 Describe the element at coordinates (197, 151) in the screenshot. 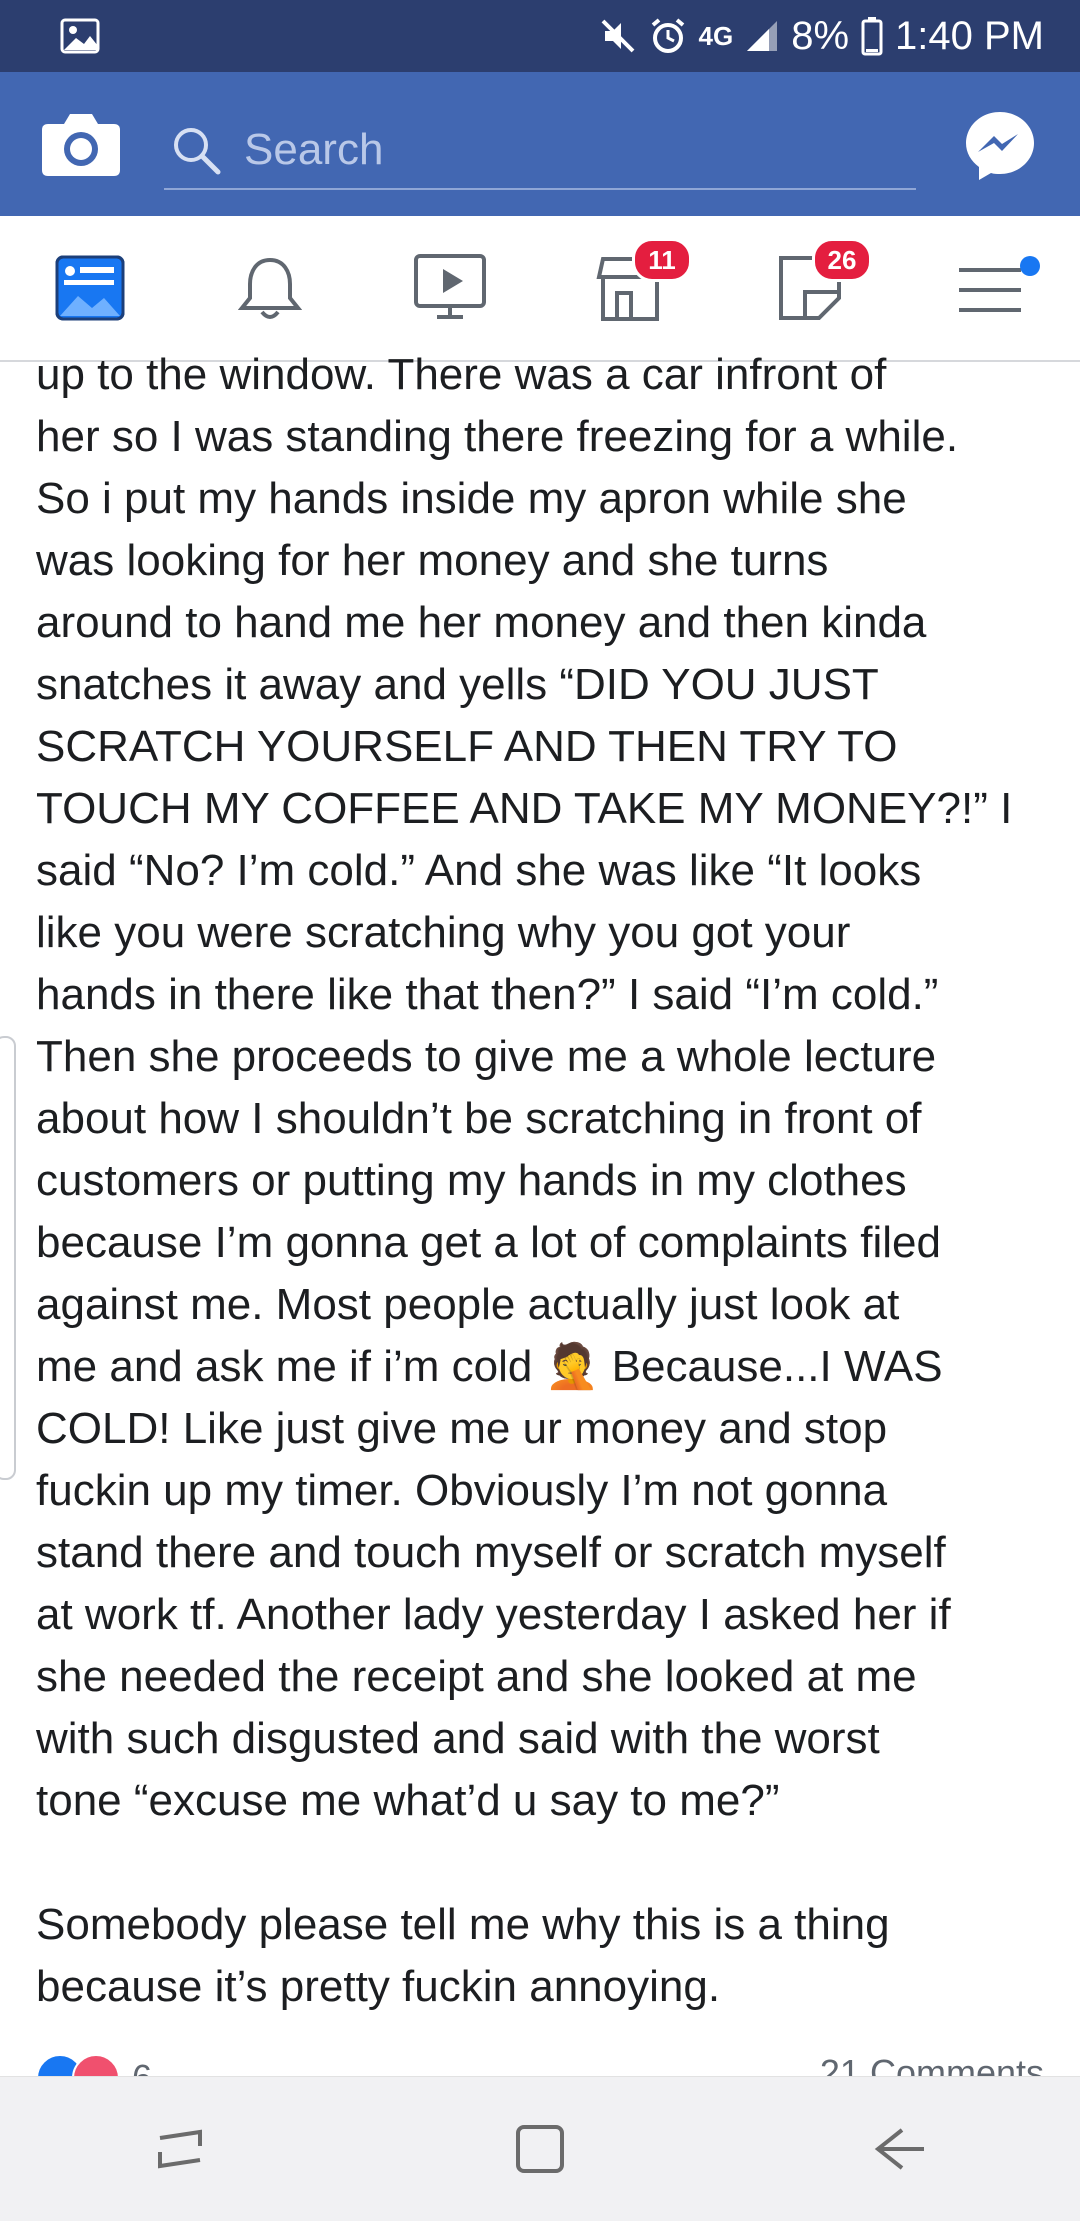

I see `search-icon` at that location.